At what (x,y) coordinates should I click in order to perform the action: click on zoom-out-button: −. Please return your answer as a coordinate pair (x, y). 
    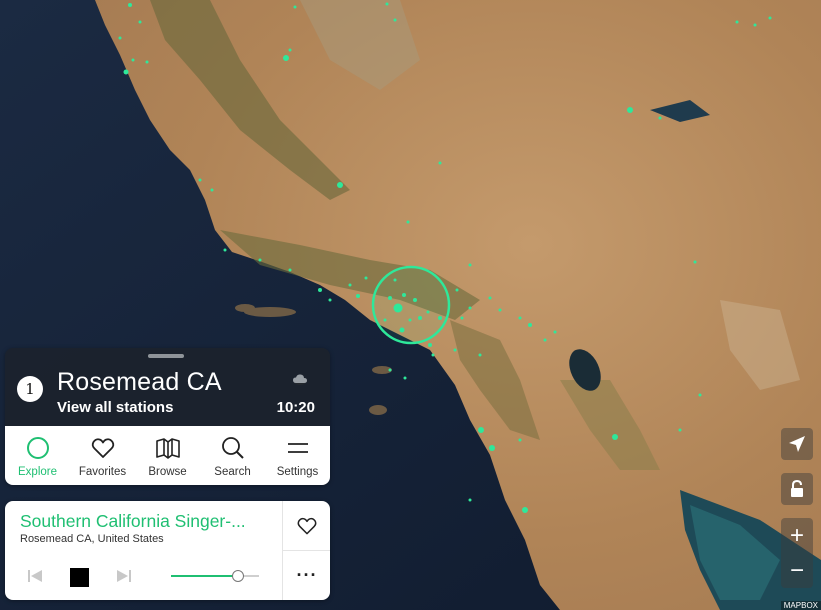
    Looking at the image, I should click on (797, 570).